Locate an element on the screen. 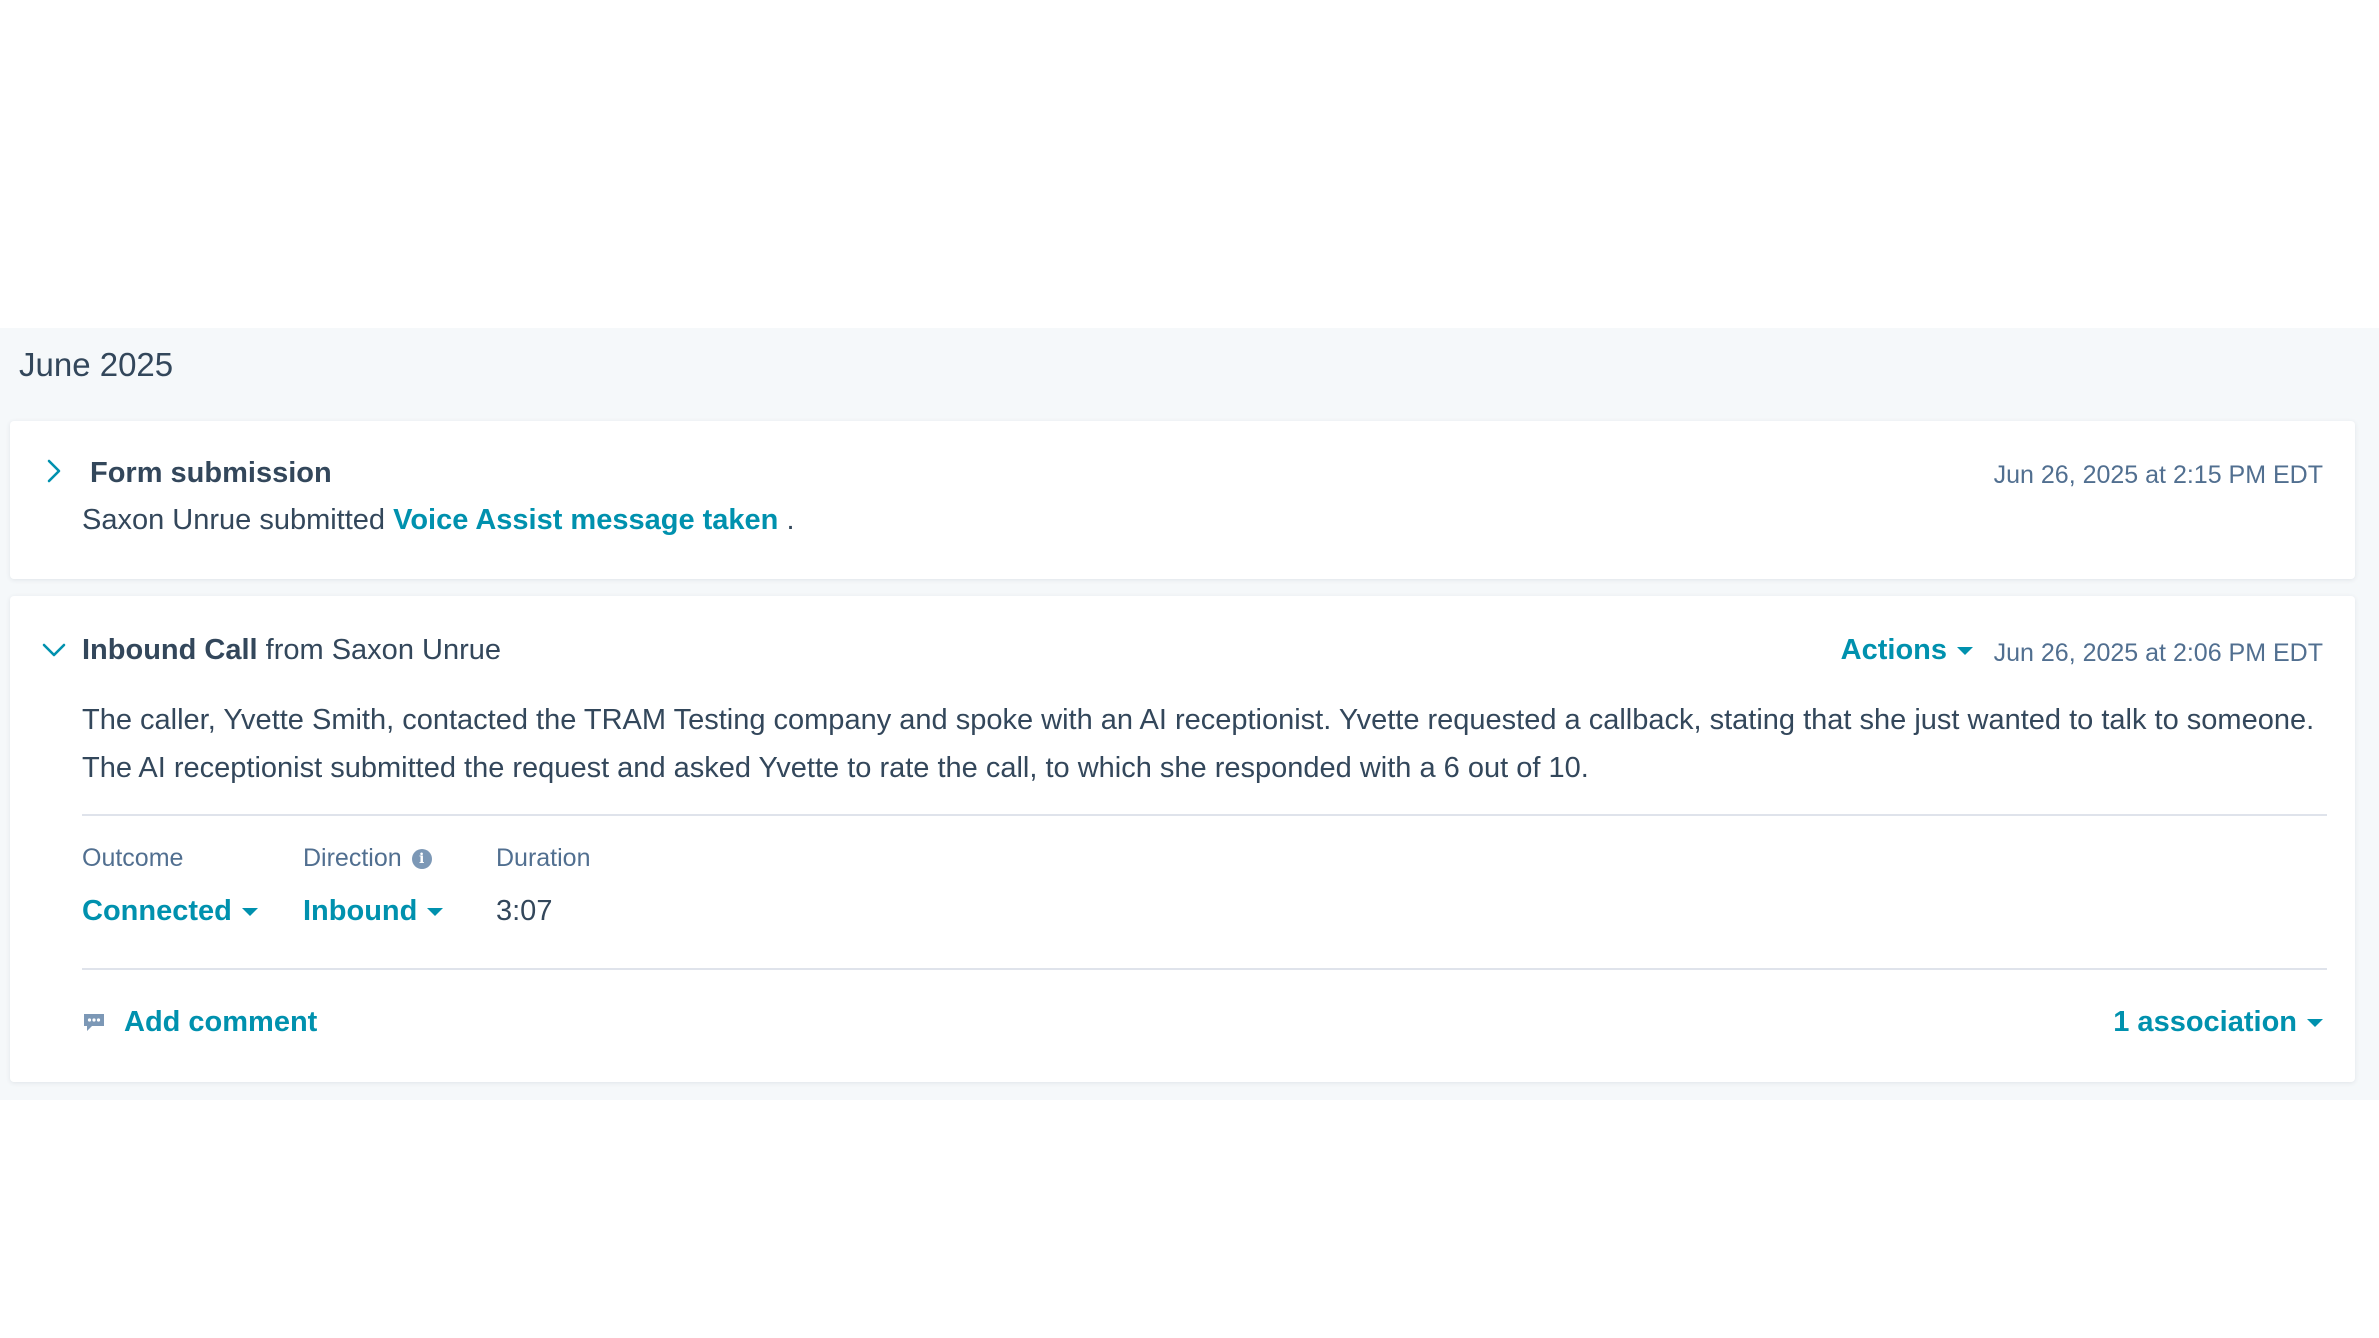 The width and height of the screenshot is (2379, 1338). duration-label: Duration is located at coordinates (543, 858).